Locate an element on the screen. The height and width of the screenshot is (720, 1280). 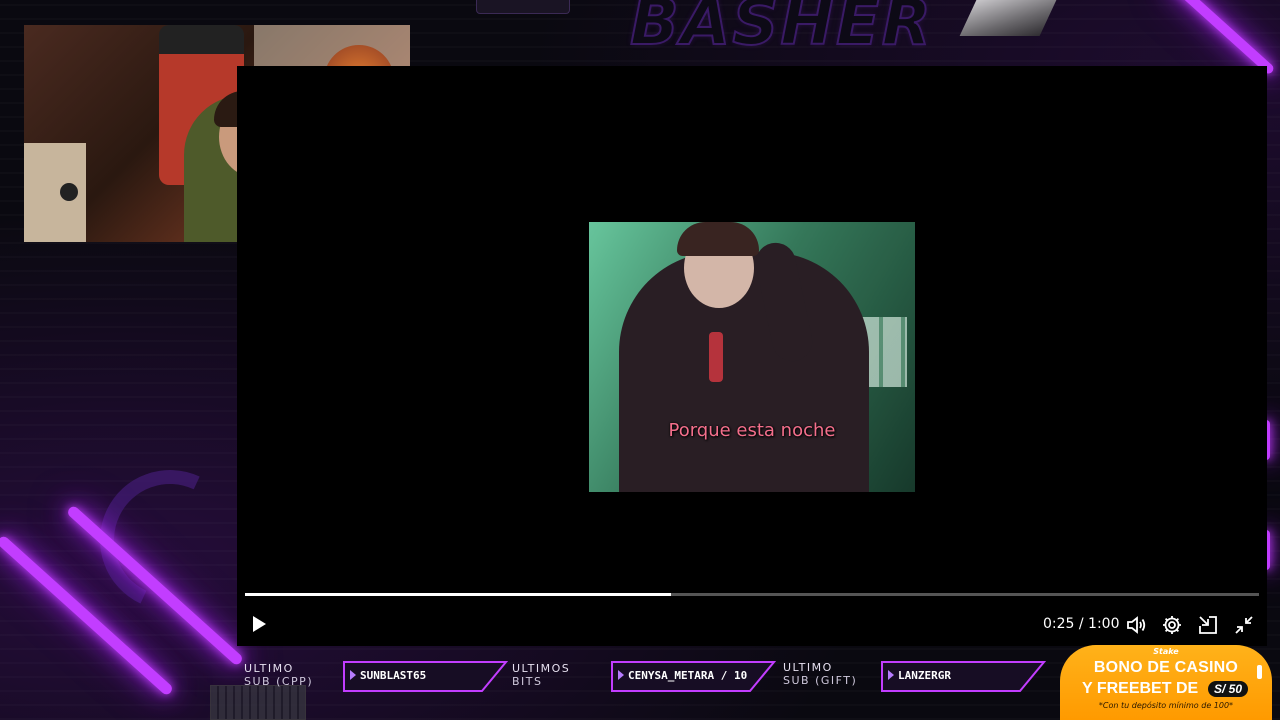
stat-plate-last-sub: SUNBLAST65 is located at coordinates (426, 676).